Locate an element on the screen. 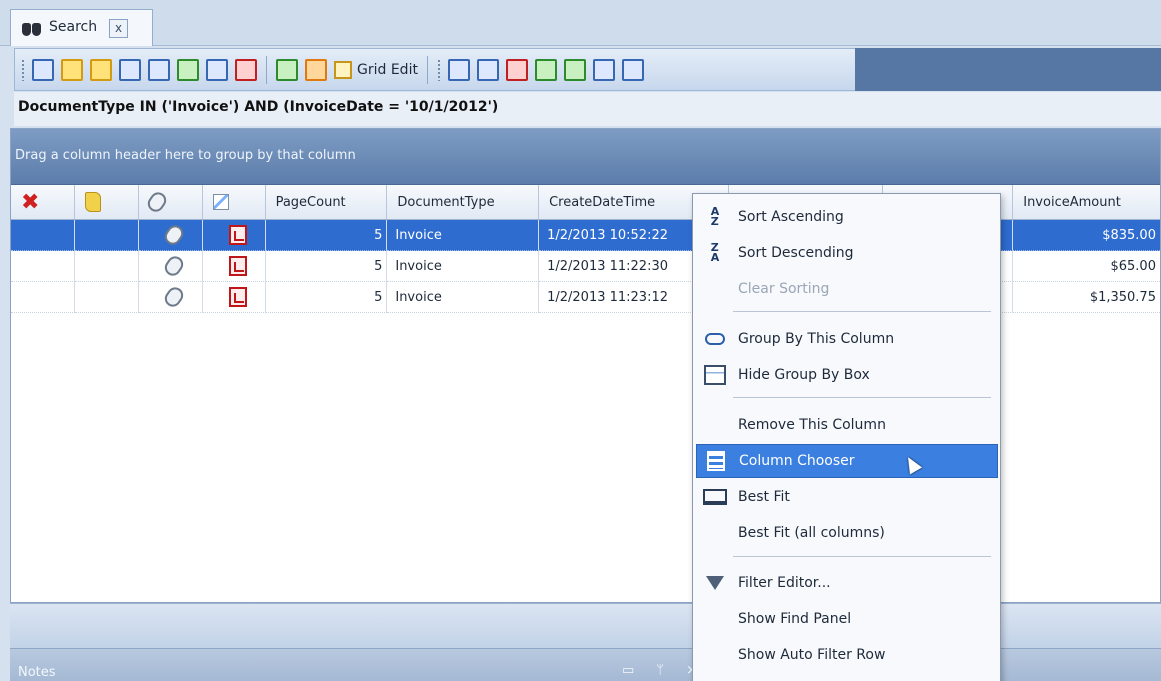 This screenshot has height=681, width=1161. column-header-documenttype: DocumentType is located at coordinates (463, 202).